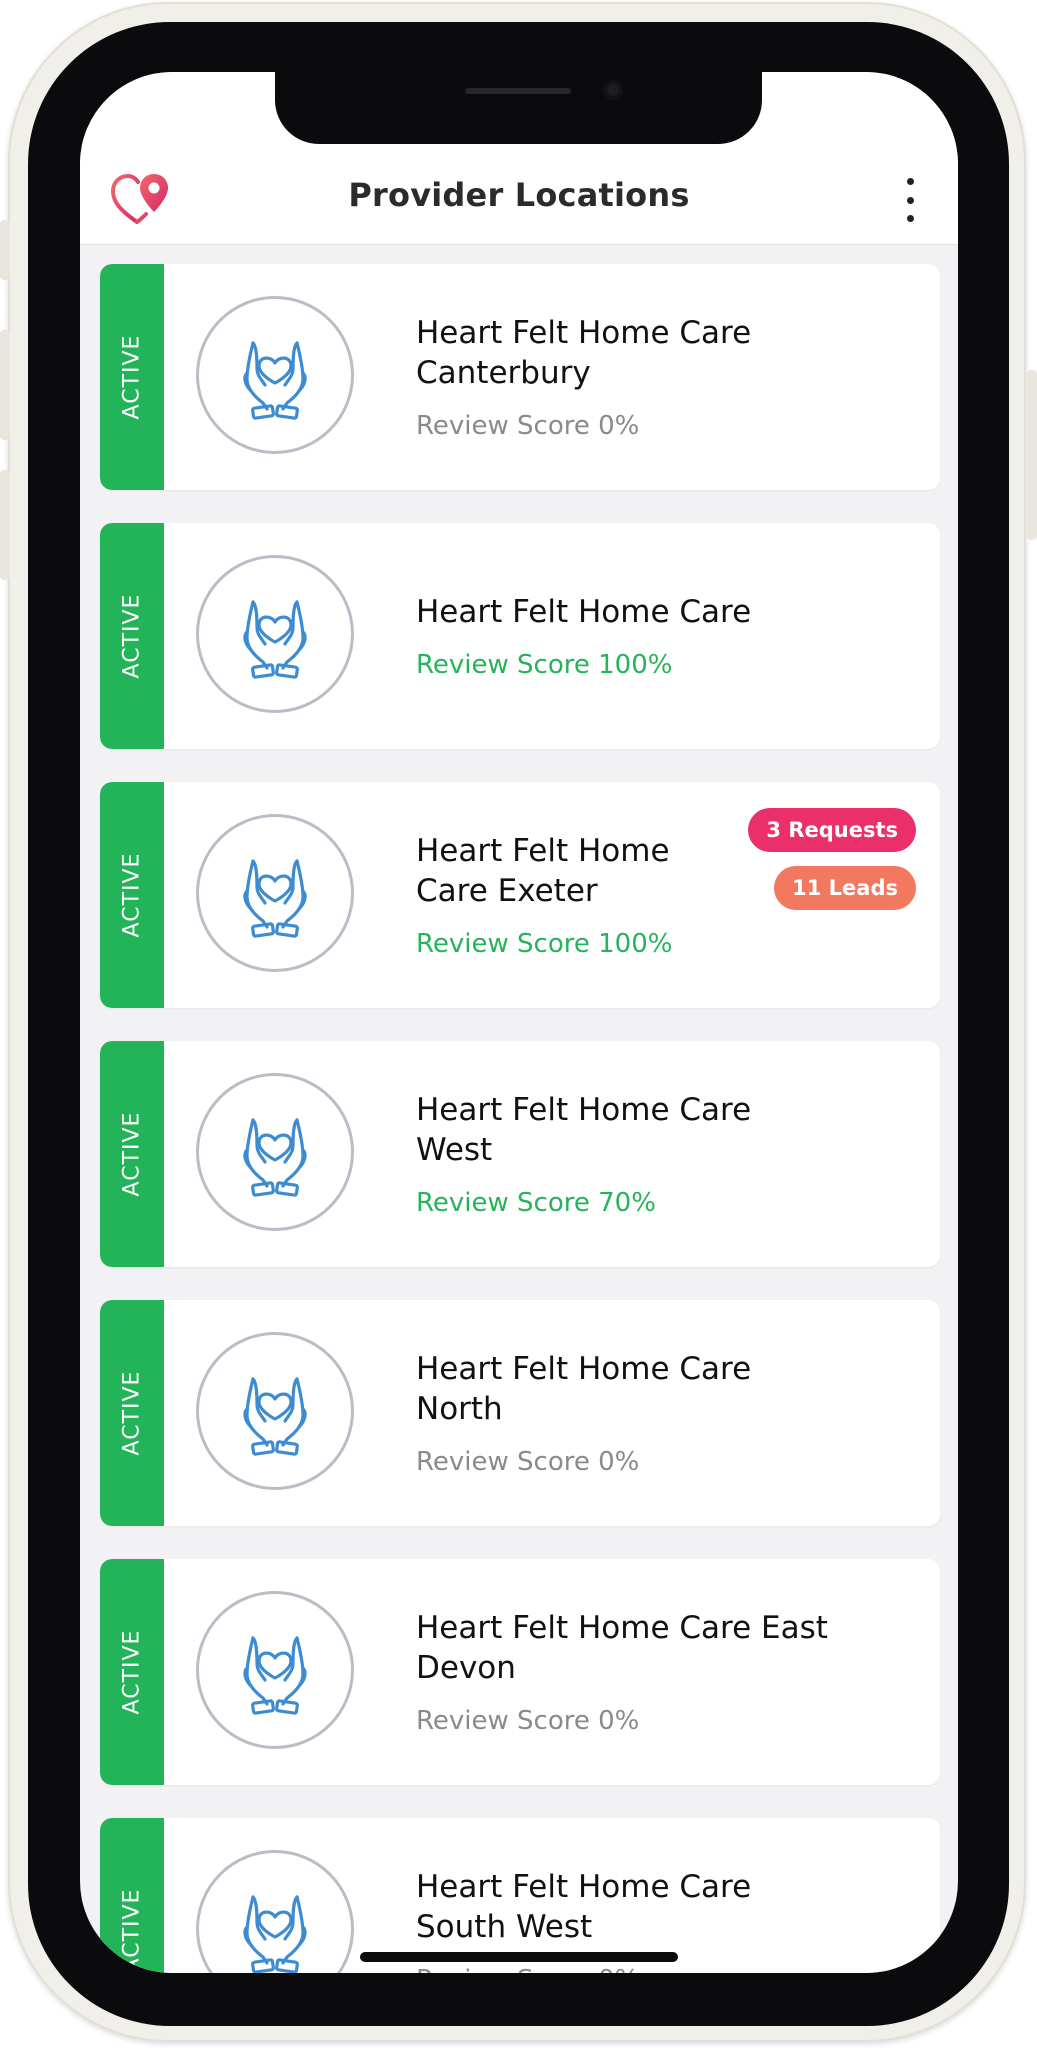  I want to click on phone-side-button, so click(5, 250).